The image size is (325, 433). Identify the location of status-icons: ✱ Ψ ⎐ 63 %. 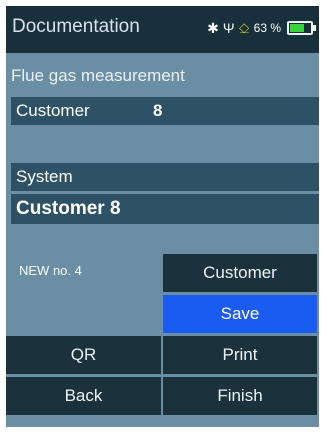
(261, 28).